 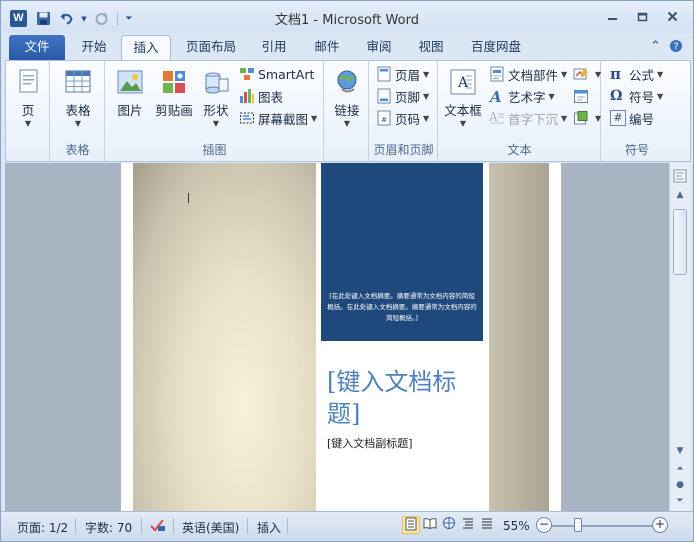 I want to click on quick-parts-button: 文档部件 ▼, so click(x=528, y=74).